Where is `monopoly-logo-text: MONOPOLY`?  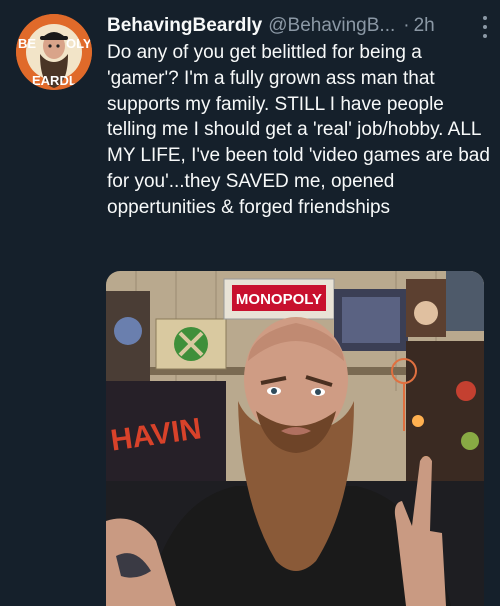
monopoly-logo-text: MONOPOLY is located at coordinates (279, 299).